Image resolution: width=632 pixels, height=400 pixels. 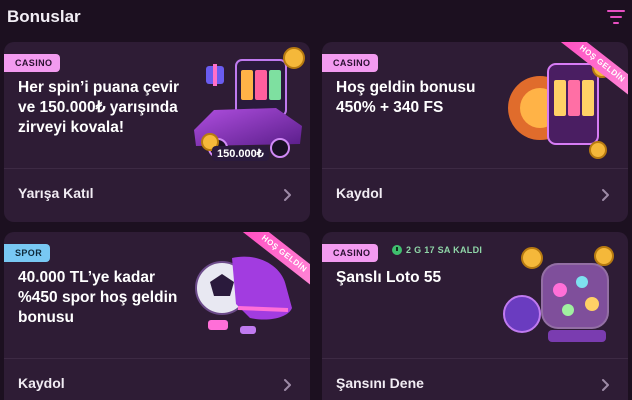 What do you see at coordinates (380, 383) in the screenshot?
I see `action-label: Şansını Dene` at bounding box center [380, 383].